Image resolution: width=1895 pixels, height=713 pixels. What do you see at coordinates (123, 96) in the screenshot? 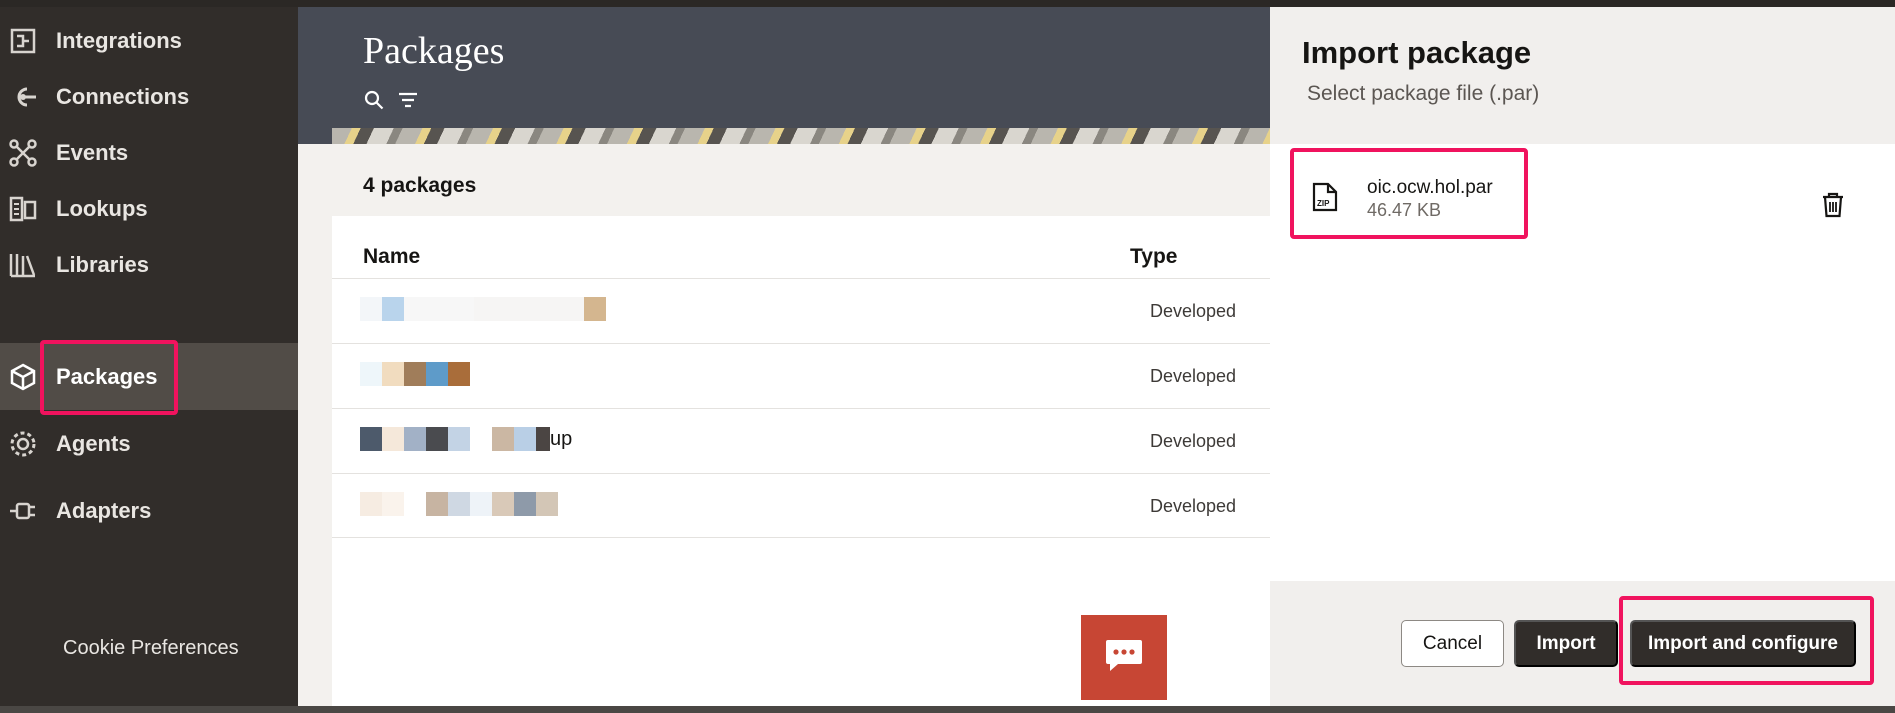
I see `sidebar-item-label: Connections` at bounding box center [123, 96].